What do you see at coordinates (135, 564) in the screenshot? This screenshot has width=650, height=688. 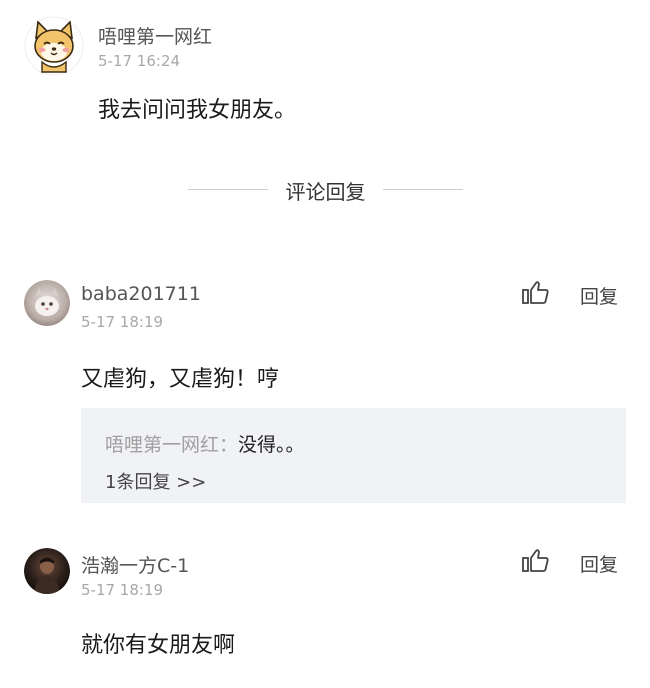 I see `comment-author-name: 浩瀚一方C-1` at bounding box center [135, 564].